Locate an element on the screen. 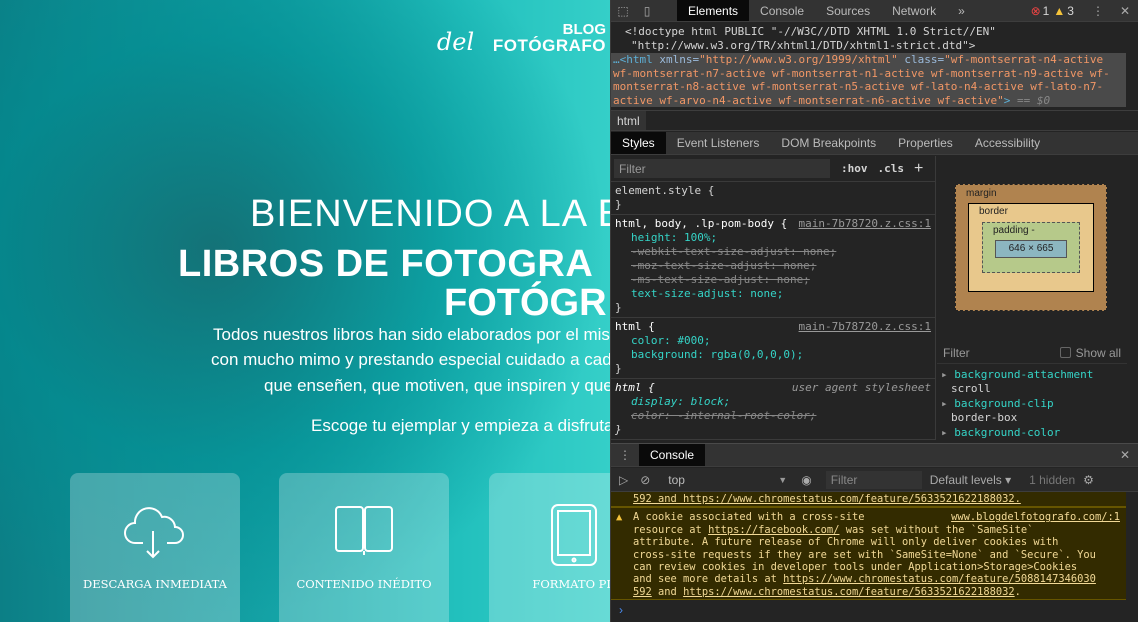  show-all-checkbox is located at coordinates (1065, 352).